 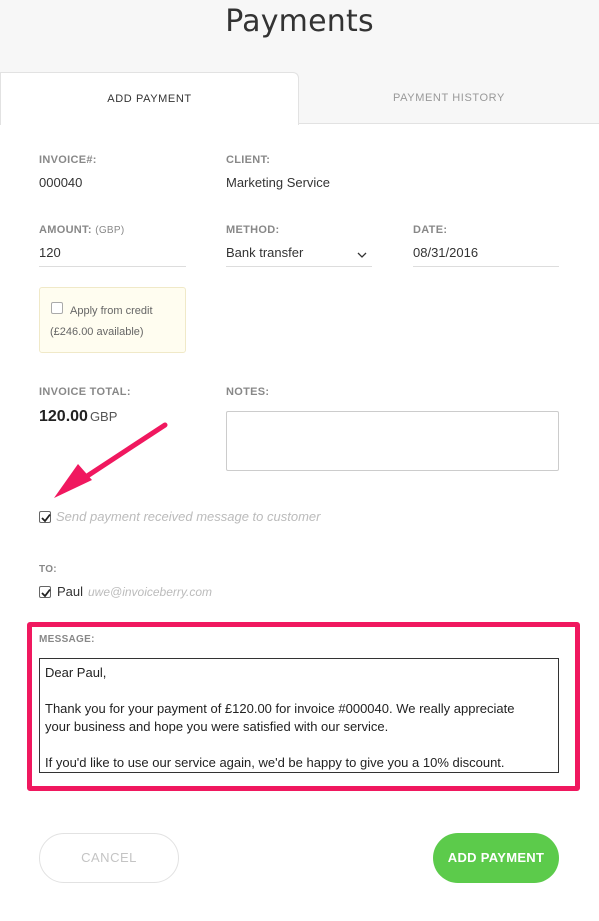 What do you see at coordinates (61, 182) in the screenshot?
I see `invoice-value: 000040` at bounding box center [61, 182].